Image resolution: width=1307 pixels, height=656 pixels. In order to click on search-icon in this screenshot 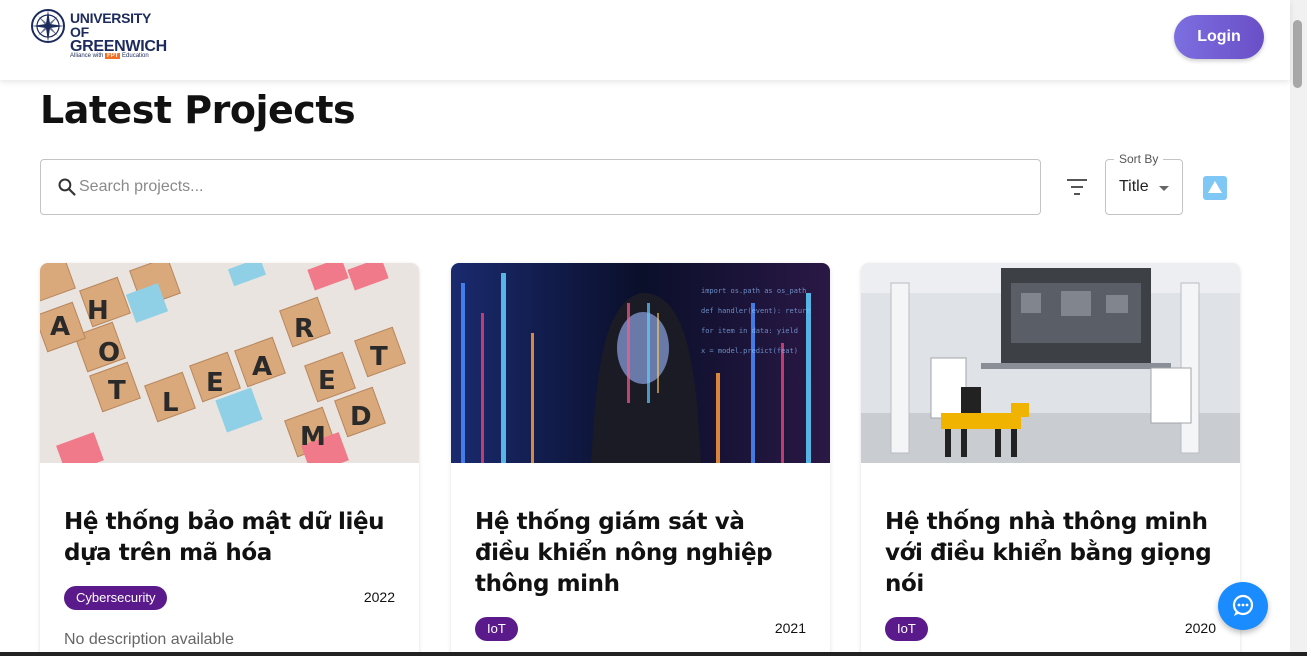, I will do `click(67, 187)`.